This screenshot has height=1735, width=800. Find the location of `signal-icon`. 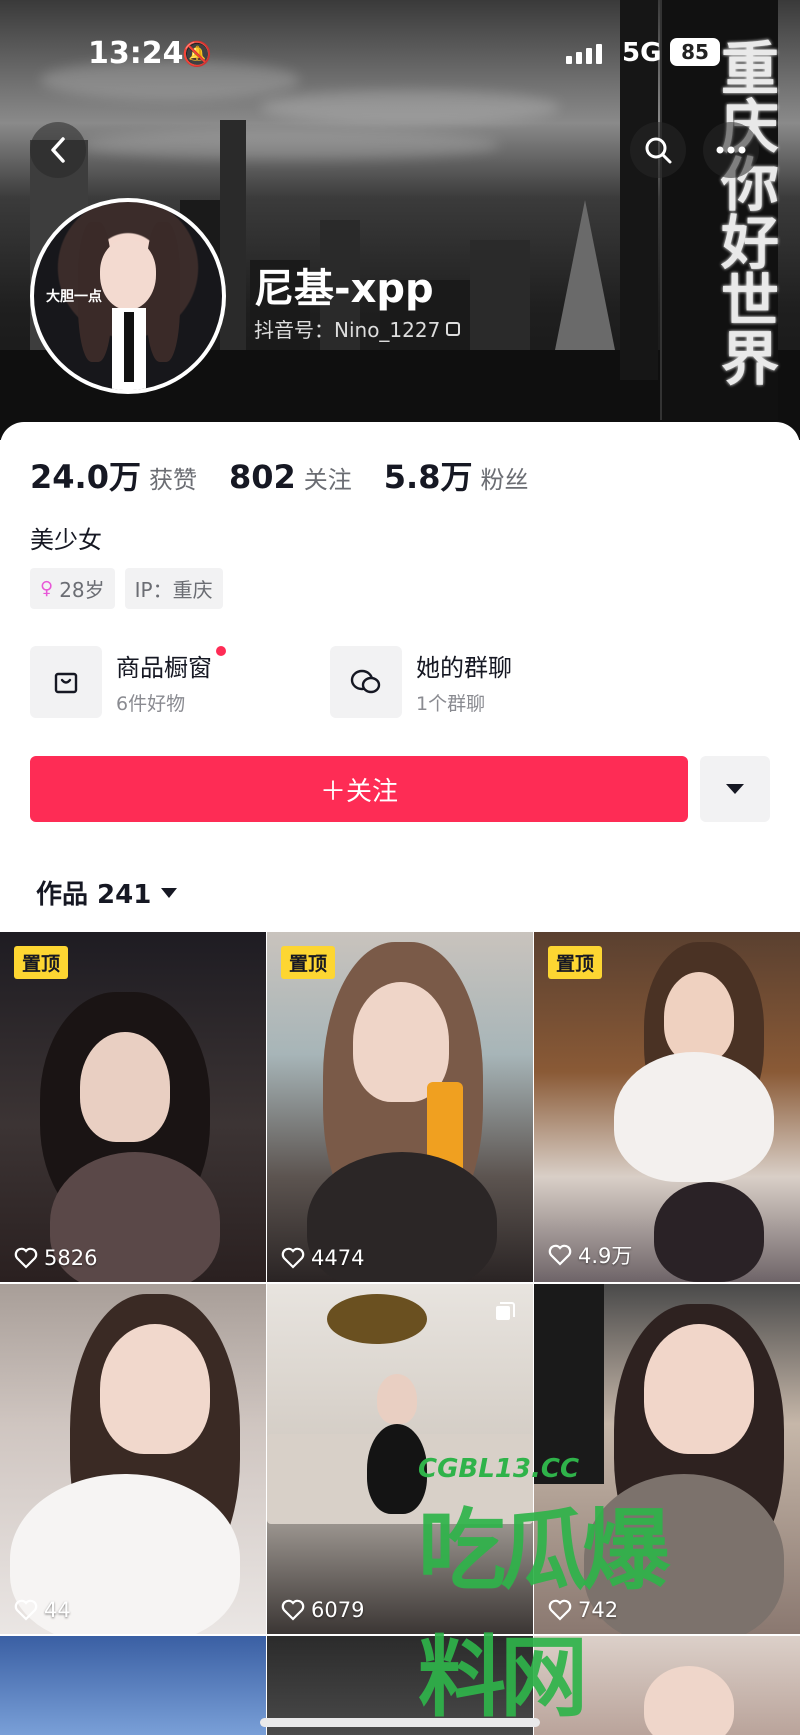

signal-icon is located at coordinates (584, 53).